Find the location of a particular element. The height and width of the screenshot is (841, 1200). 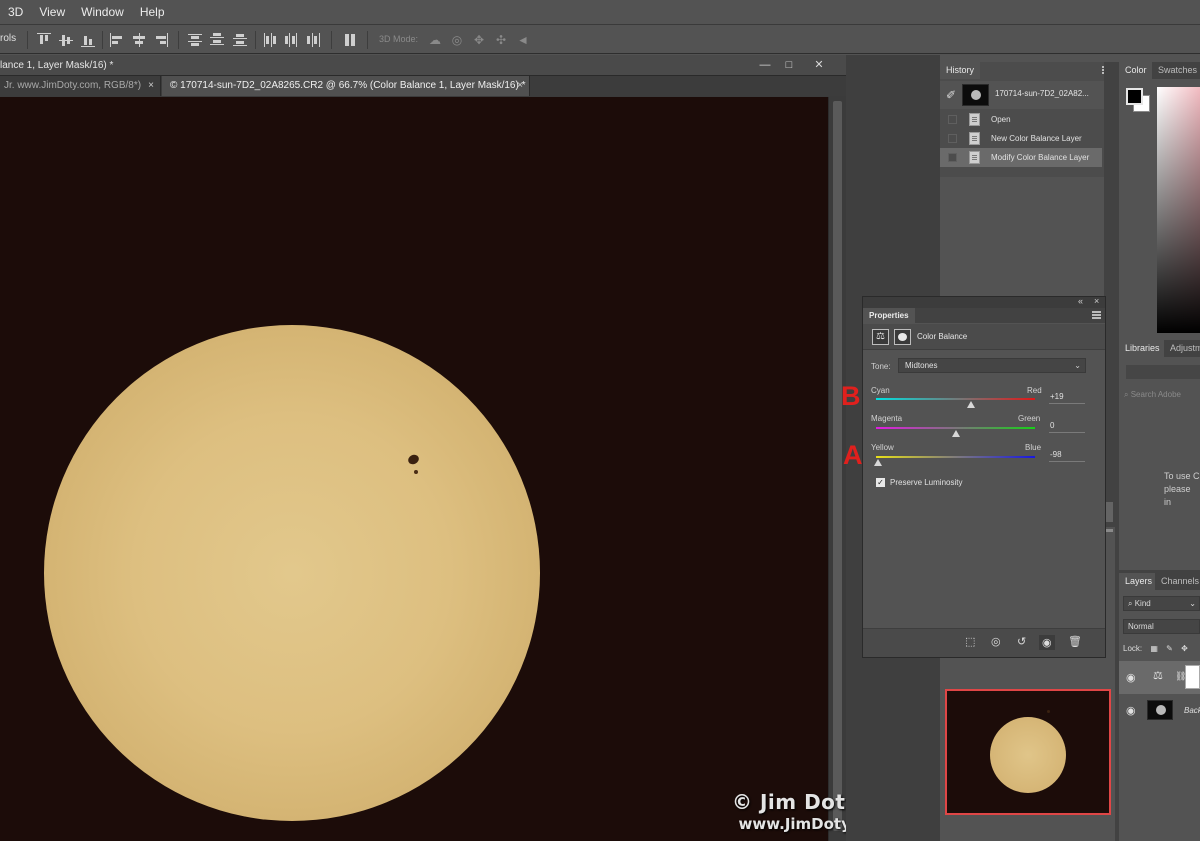

preserve-luminosity-checkbox: ✓ is located at coordinates (880, 482).